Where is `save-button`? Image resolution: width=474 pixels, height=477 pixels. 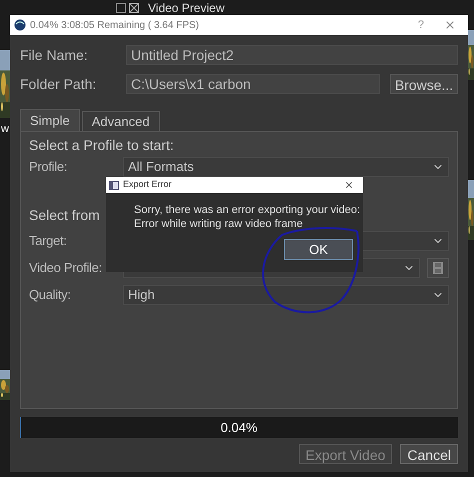 save-button is located at coordinates (438, 268).